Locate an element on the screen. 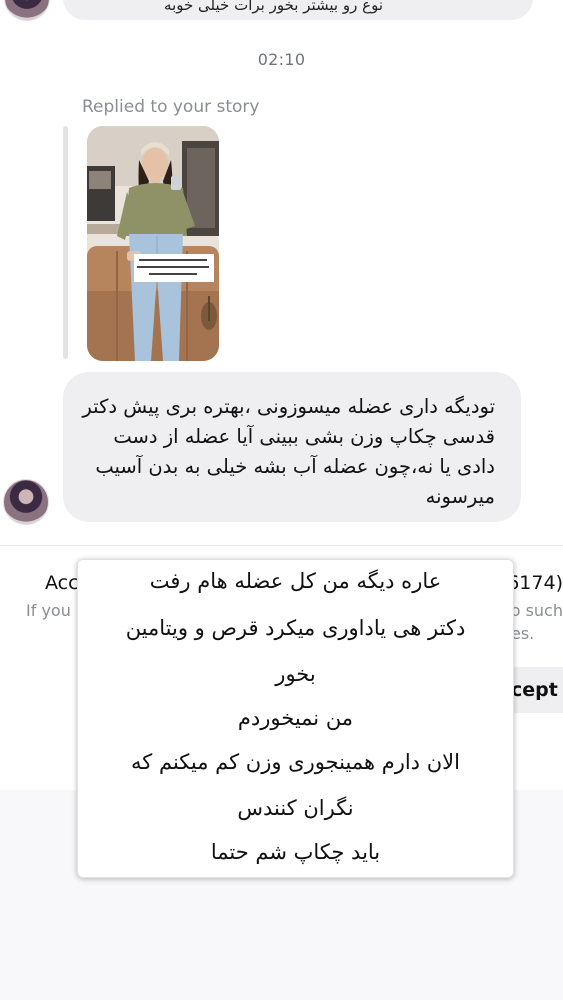 The image size is (563, 1000). reply-indicator-bar is located at coordinates (65, 242).